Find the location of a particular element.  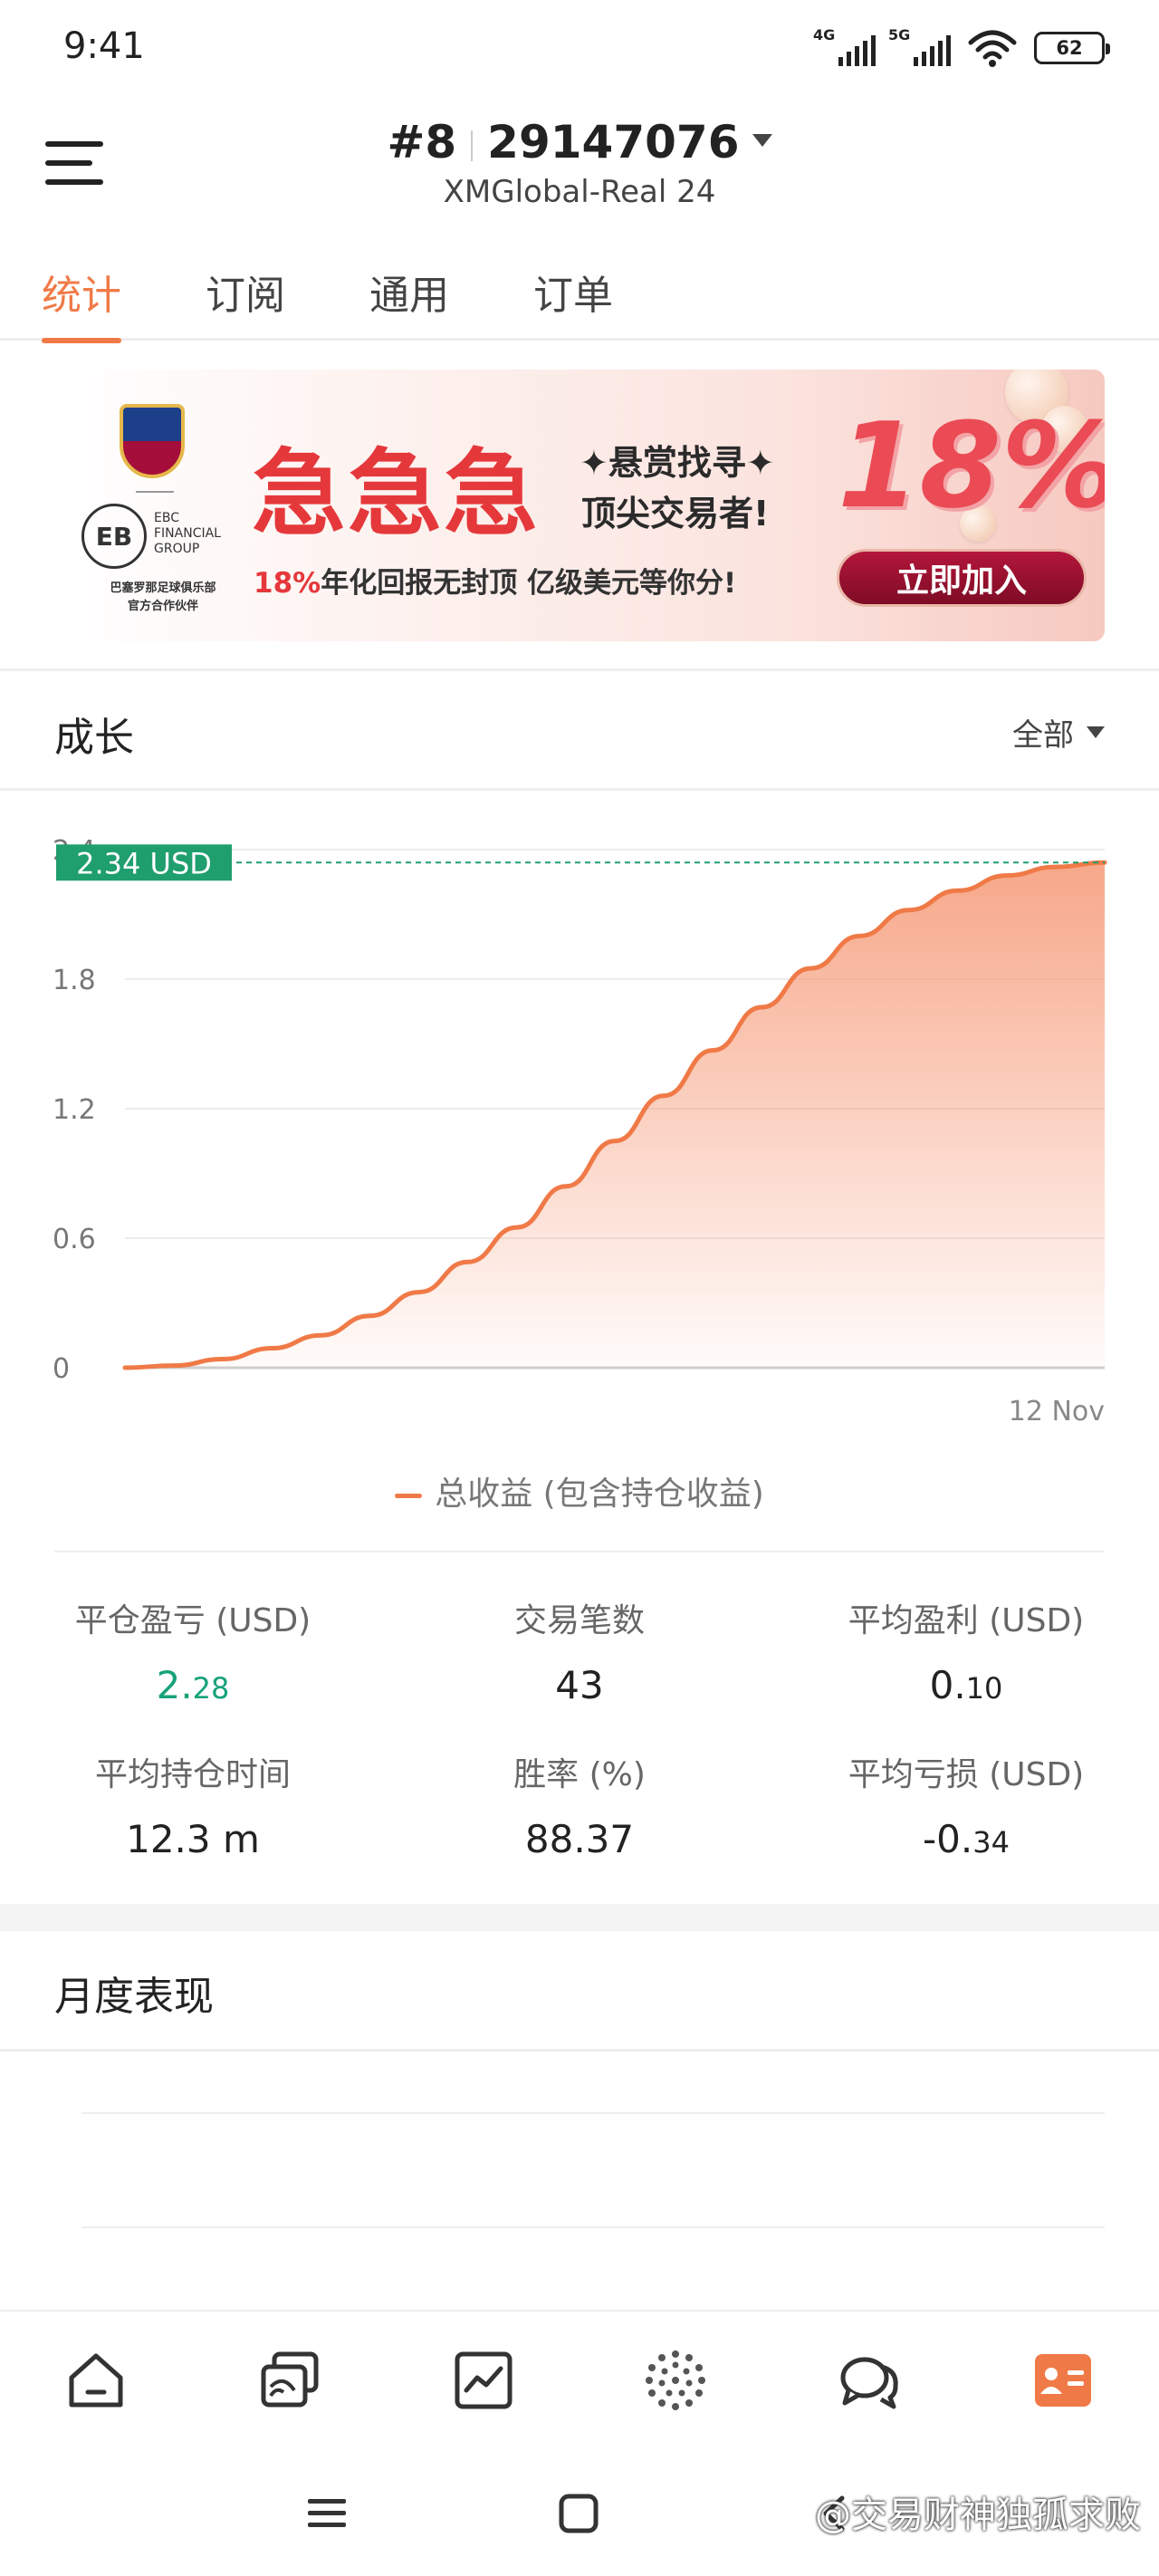

y-tick-label: 0.6 is located at coordinates (75, 1239).